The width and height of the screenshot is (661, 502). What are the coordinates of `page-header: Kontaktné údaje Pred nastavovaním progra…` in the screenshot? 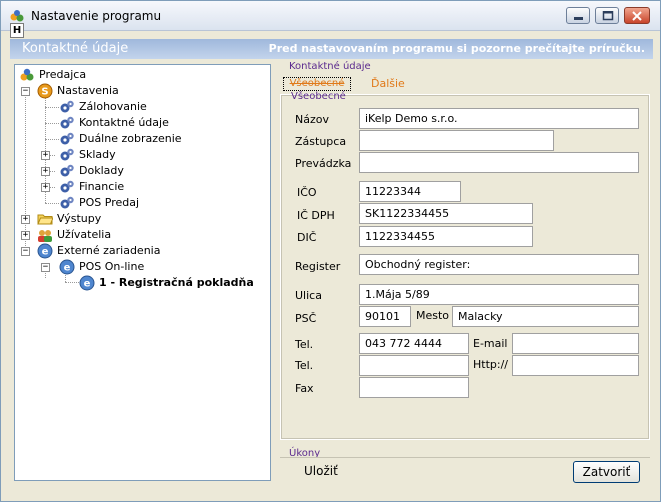 It's located at (331, 49).